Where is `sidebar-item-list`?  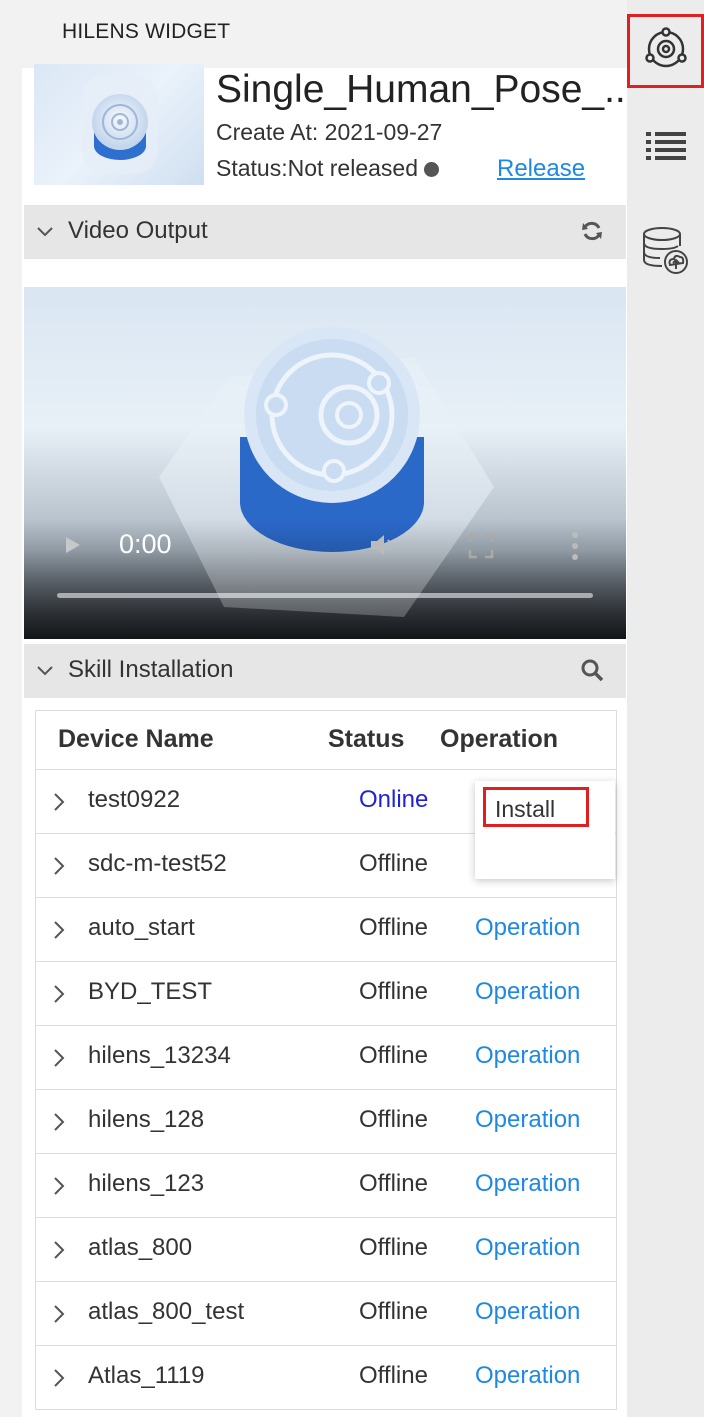 sidebar-item-list is located at coordinates (665, 147).